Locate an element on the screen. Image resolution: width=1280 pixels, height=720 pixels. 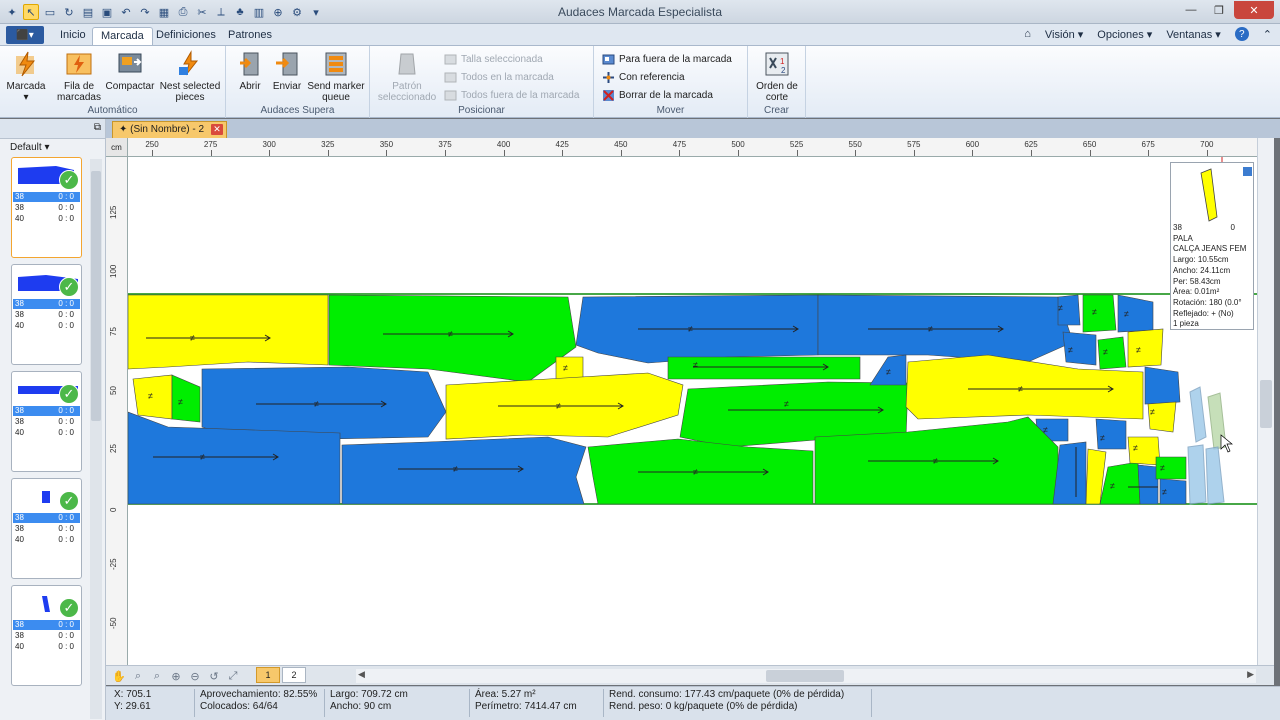
panel-scroll-thumb is located at coordinates (96, 296).